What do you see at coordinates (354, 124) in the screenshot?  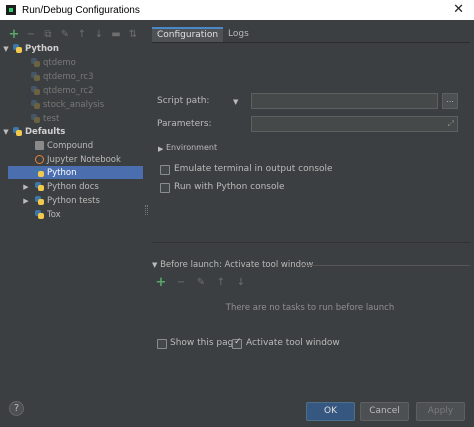 I see `parameters-input: ⤢` at bounding box center [354, 124].